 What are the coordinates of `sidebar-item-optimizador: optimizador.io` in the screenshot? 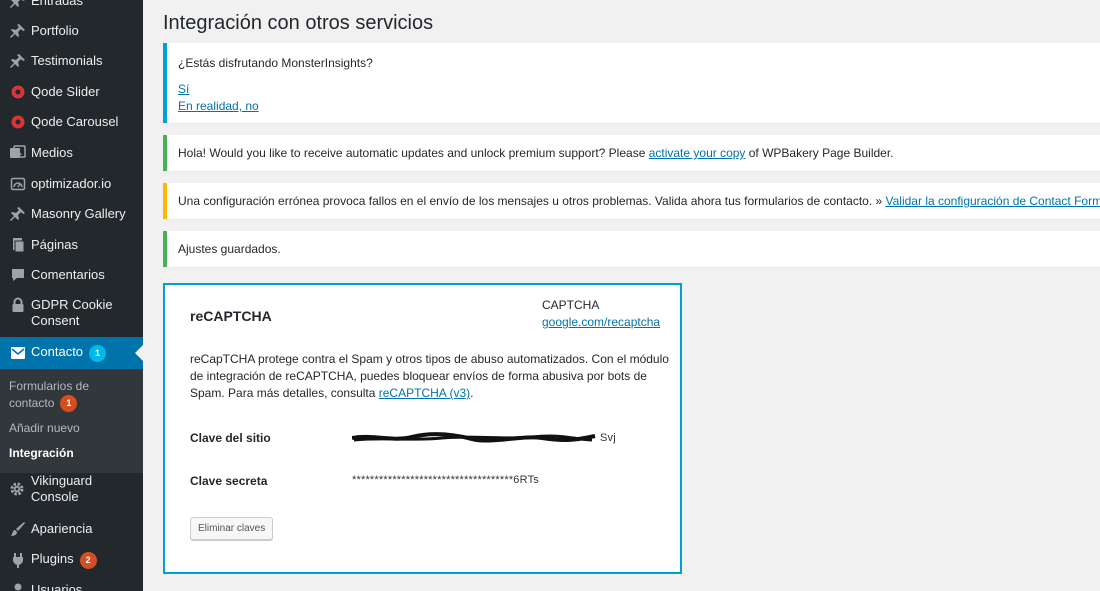 It's located at (71, 184).